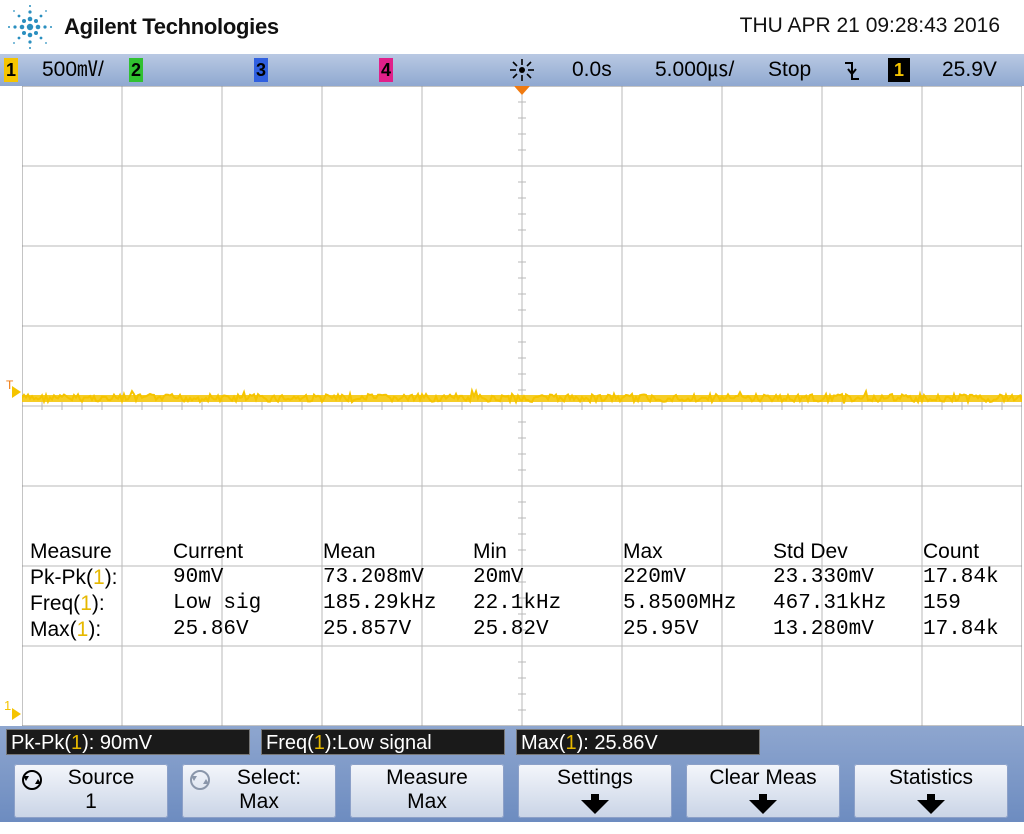 The image size is (1024, 834). Describe the element at coordinates (517, 603) in the screenshot. I see `min-value: 22.1kHz` at that location.